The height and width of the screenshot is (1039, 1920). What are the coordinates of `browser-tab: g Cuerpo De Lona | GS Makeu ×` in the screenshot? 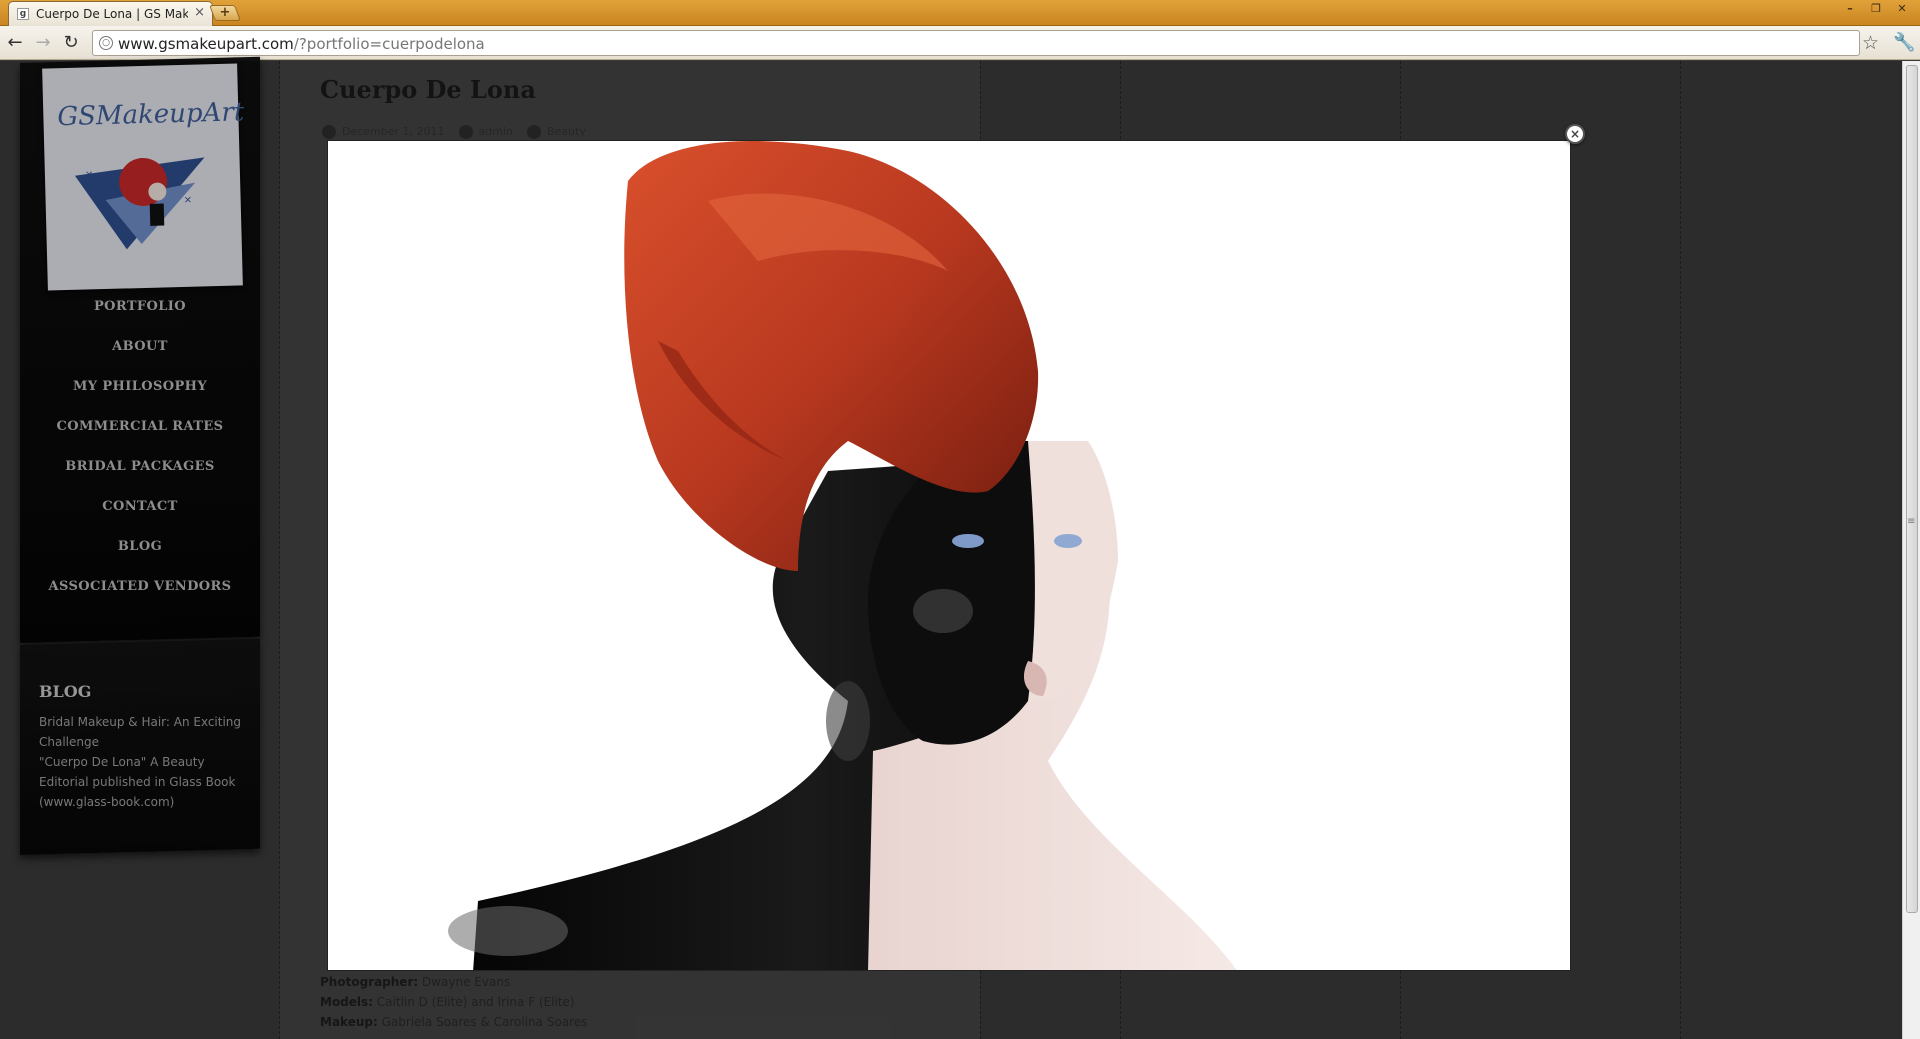 It's located at (110, 13).